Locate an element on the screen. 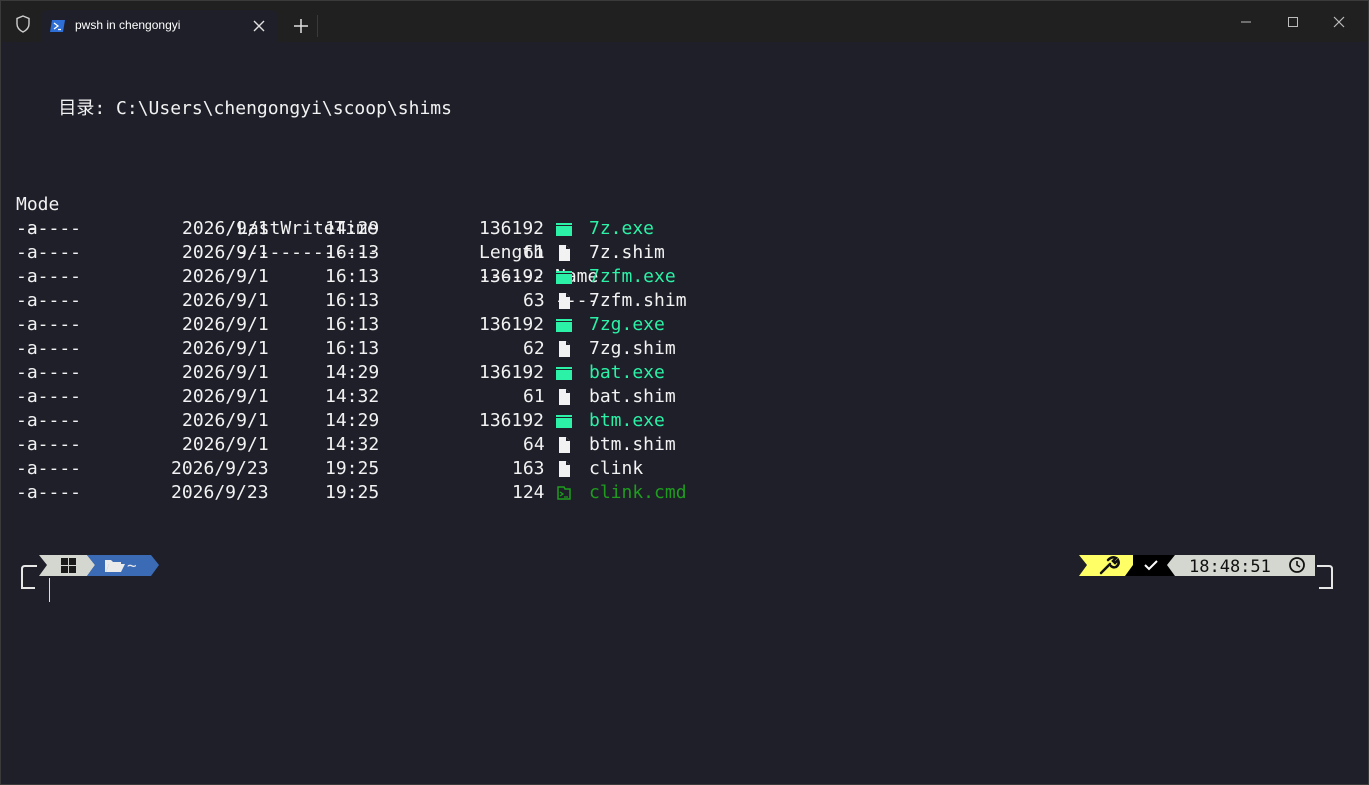 The height and width of the screenshot is (785, 1369). row-name: 7z.shim is located at coordinates (627, 253).